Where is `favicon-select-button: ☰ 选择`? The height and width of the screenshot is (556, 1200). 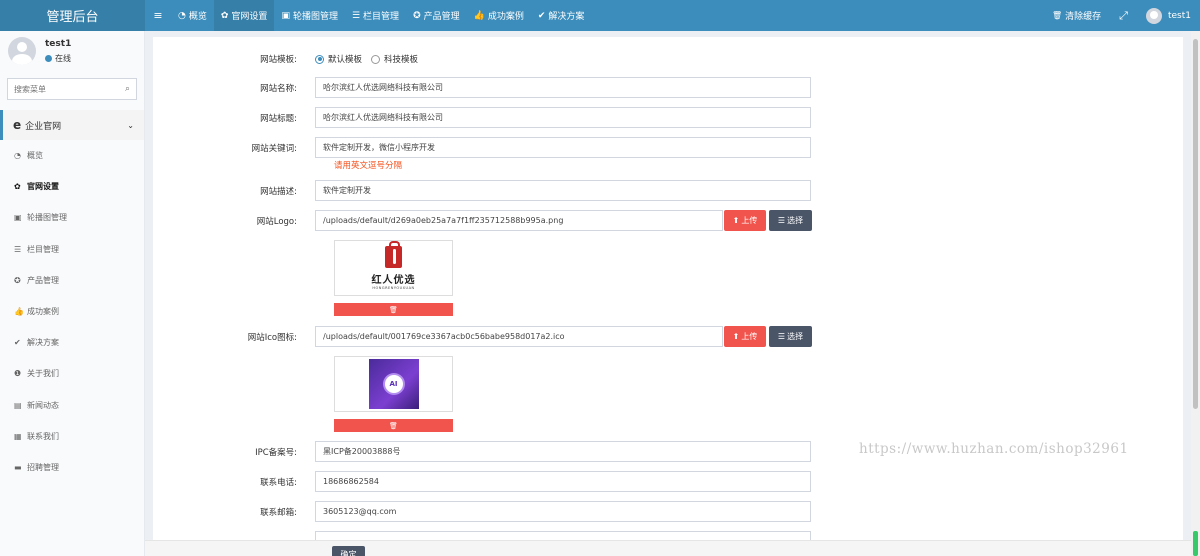
favicon-select-button: ☰ 选择 is located at coordinates (790, 336).